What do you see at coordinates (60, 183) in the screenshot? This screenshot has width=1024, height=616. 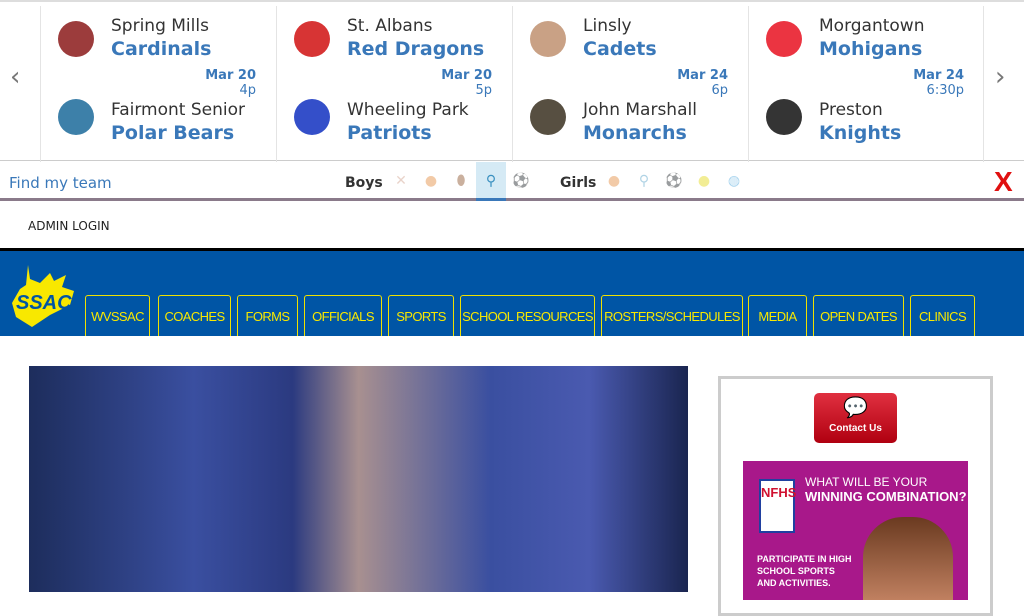 I see `find-my-team-link: Find my team` at bounding box center [60, 183].